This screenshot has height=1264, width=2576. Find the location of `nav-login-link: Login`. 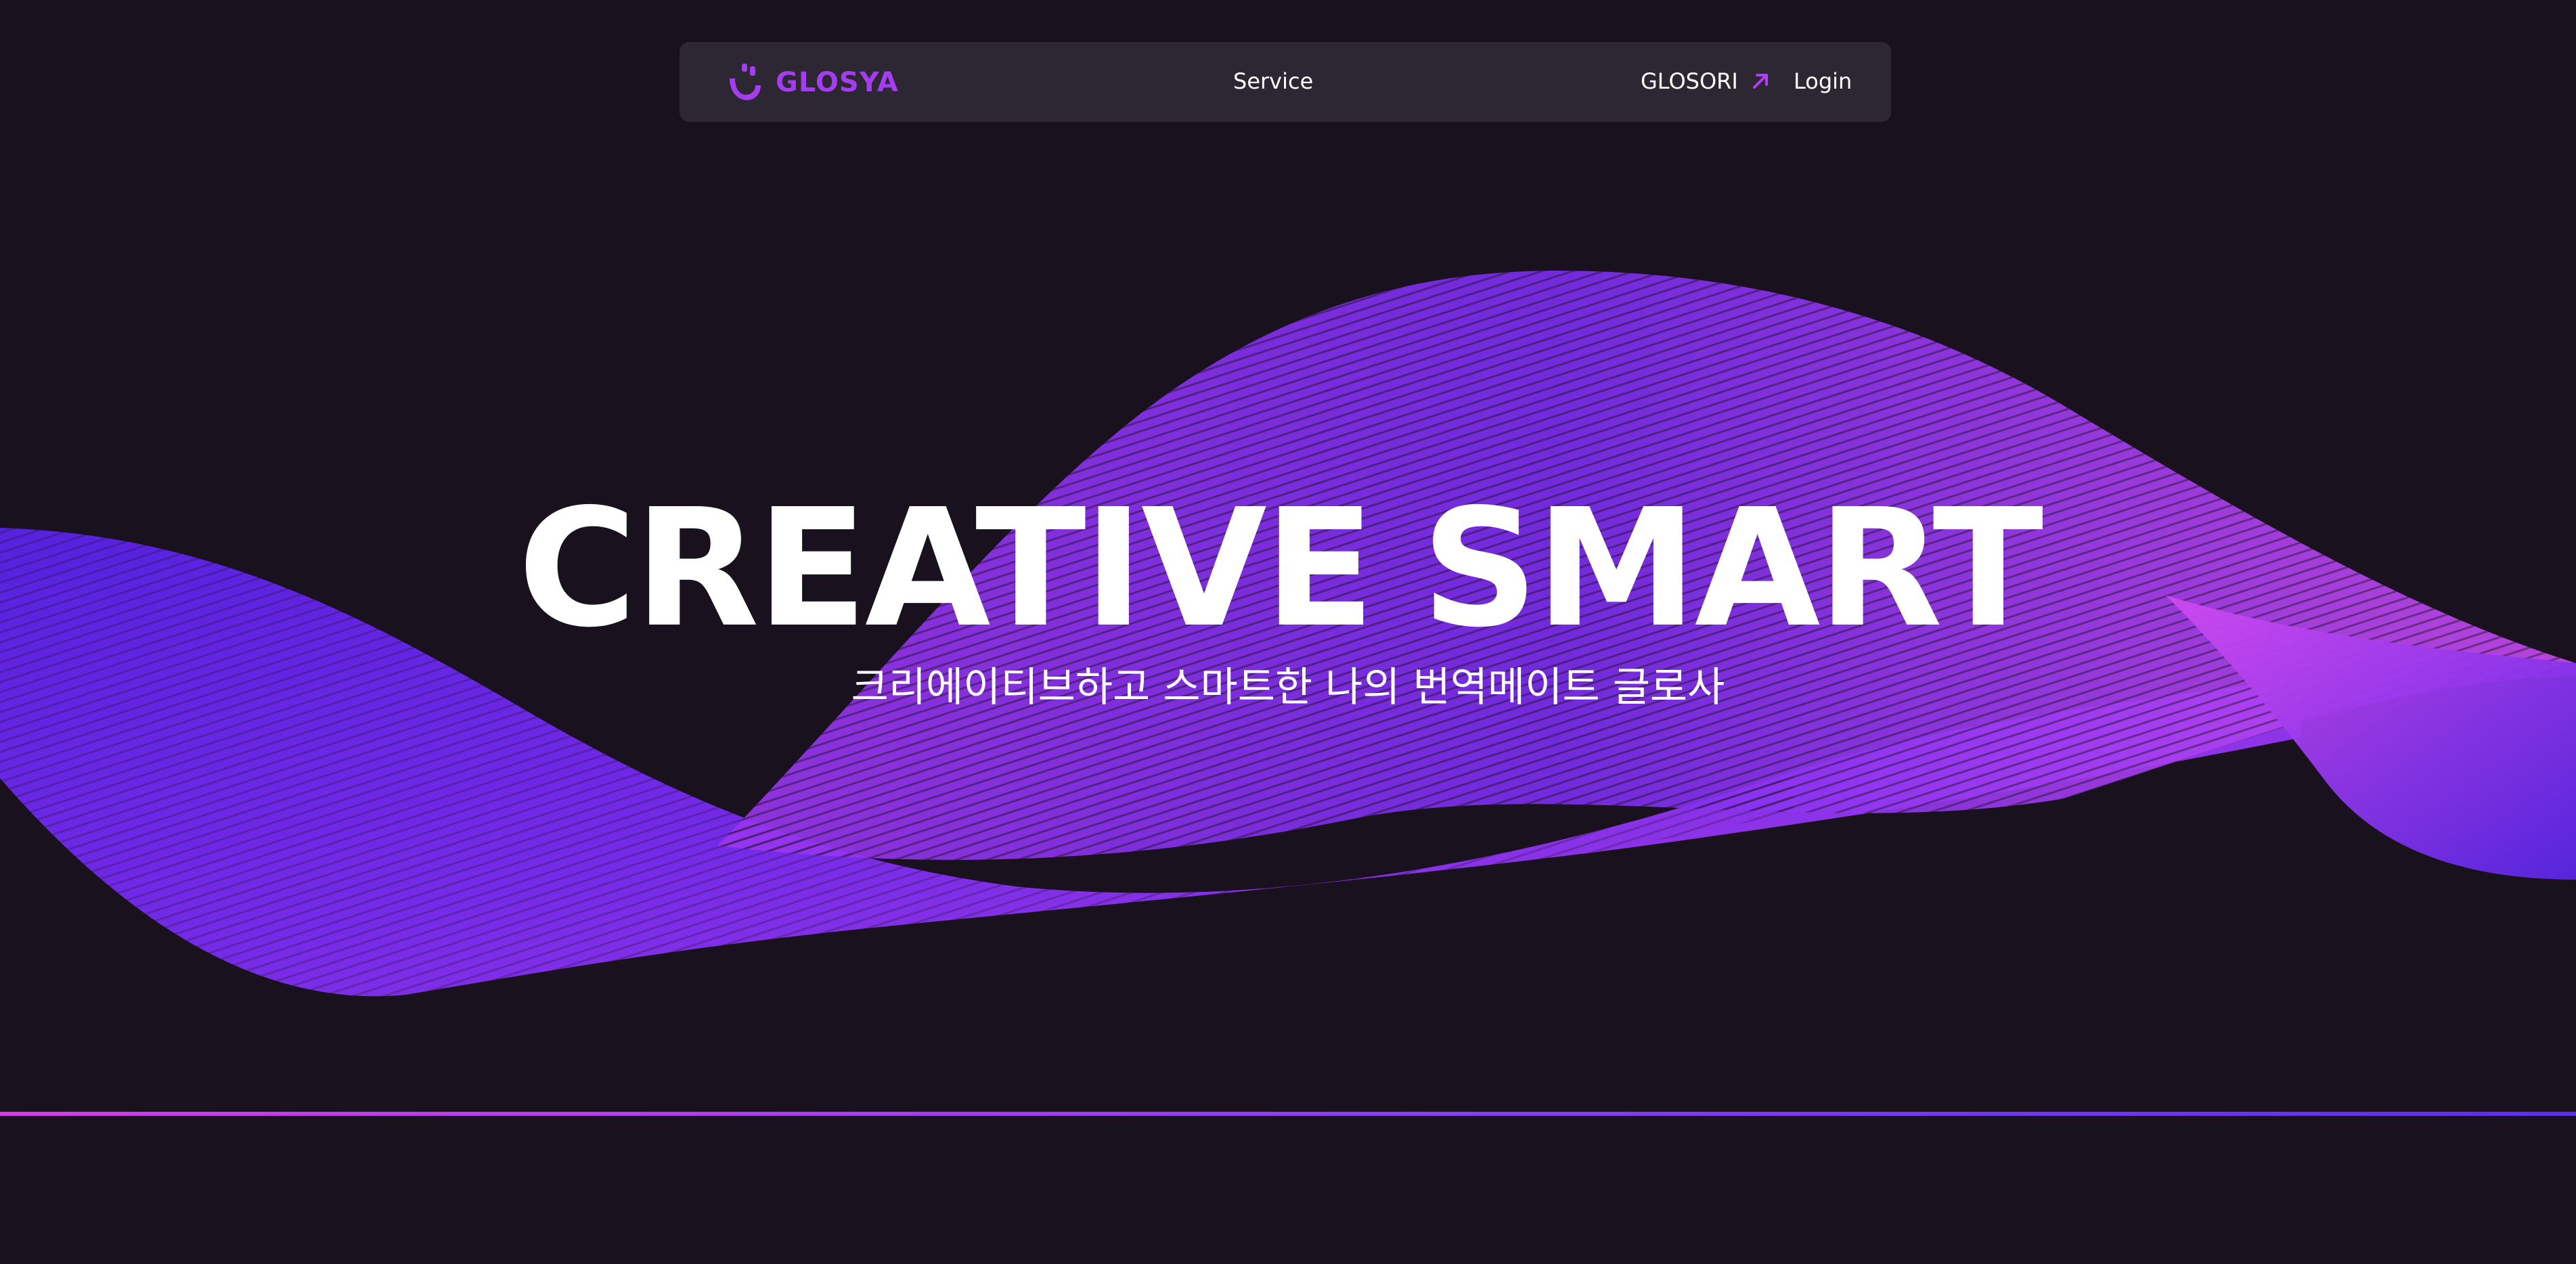

nav-login-link: Login is located at coordinates (1823, 82).